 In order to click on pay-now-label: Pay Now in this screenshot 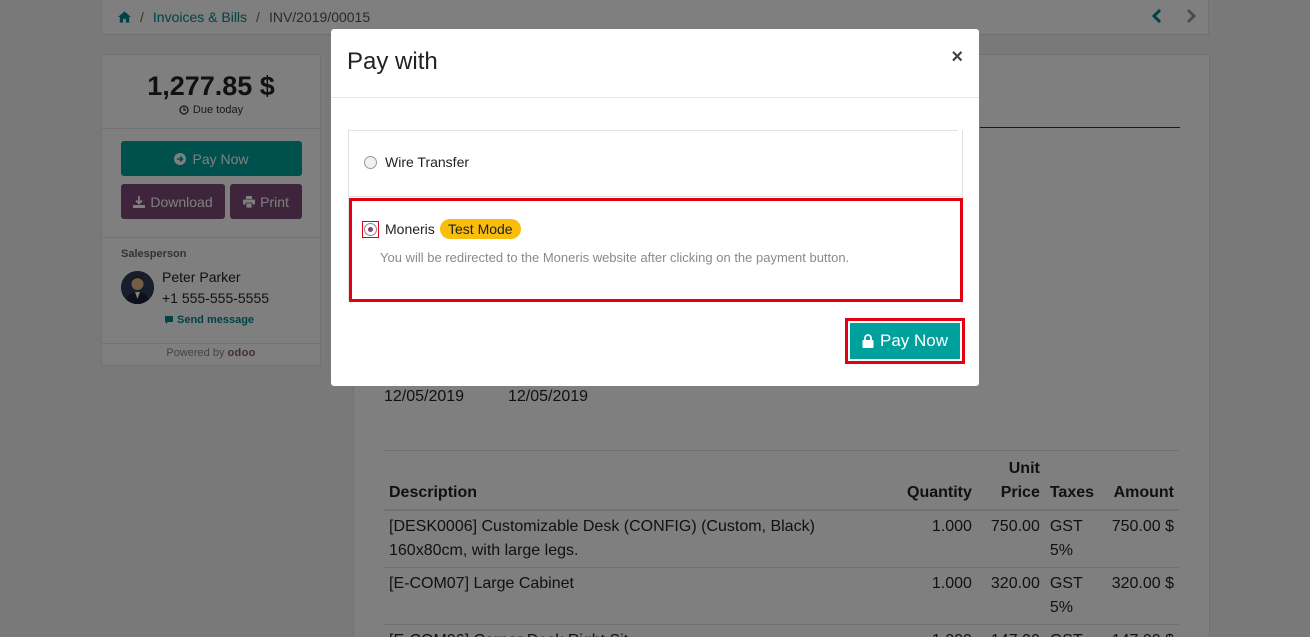, I will do `click(914, 340)`.